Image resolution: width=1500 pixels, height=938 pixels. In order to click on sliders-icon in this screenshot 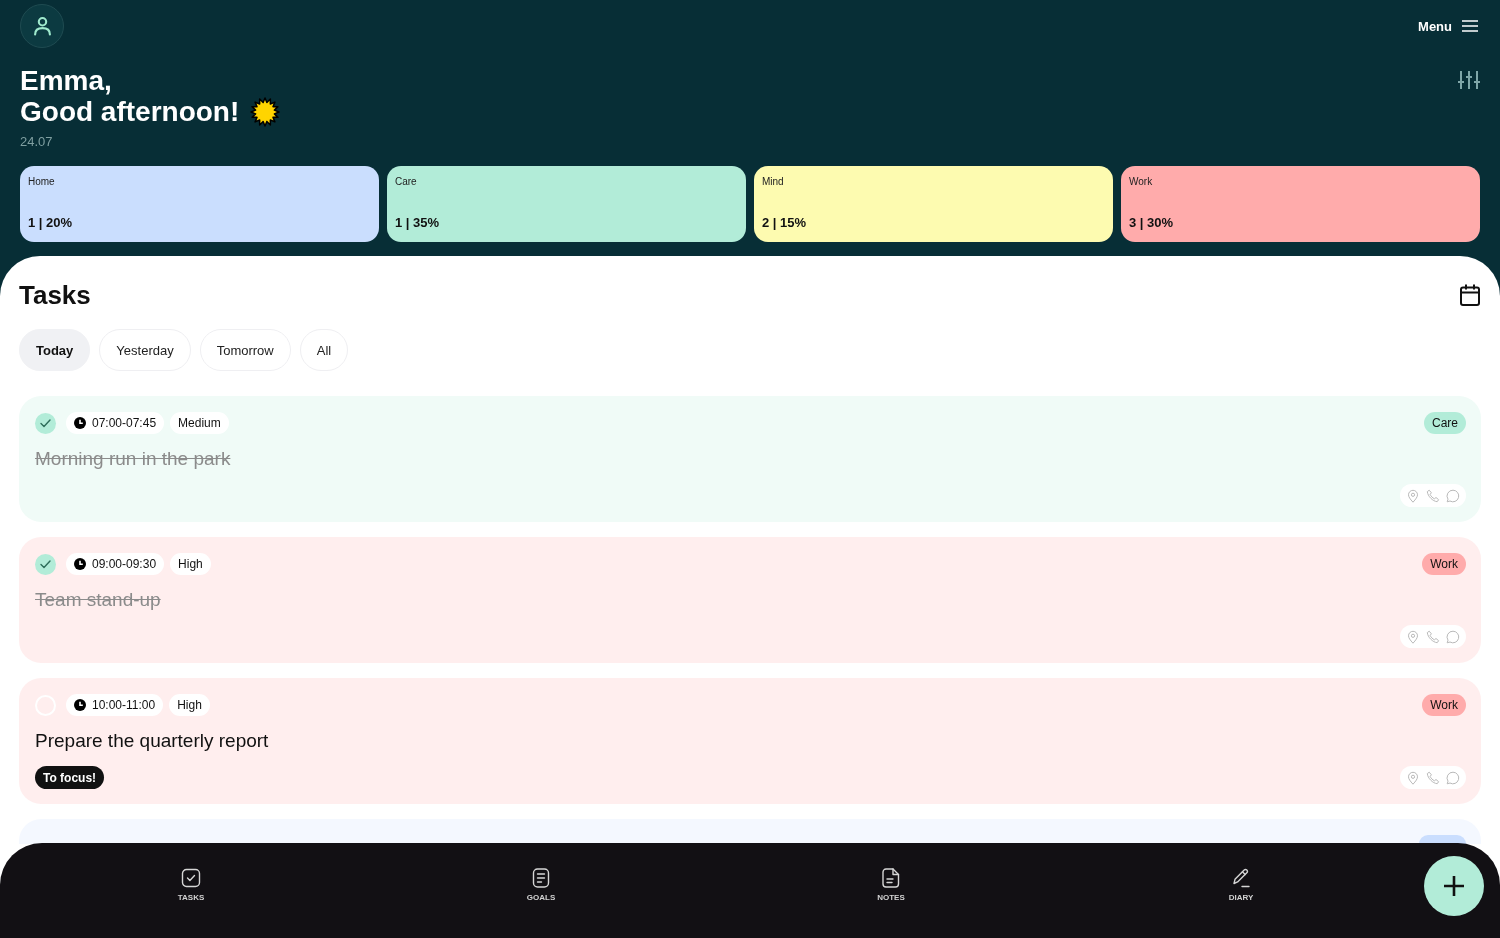, I will do `click(1469, 80)`.